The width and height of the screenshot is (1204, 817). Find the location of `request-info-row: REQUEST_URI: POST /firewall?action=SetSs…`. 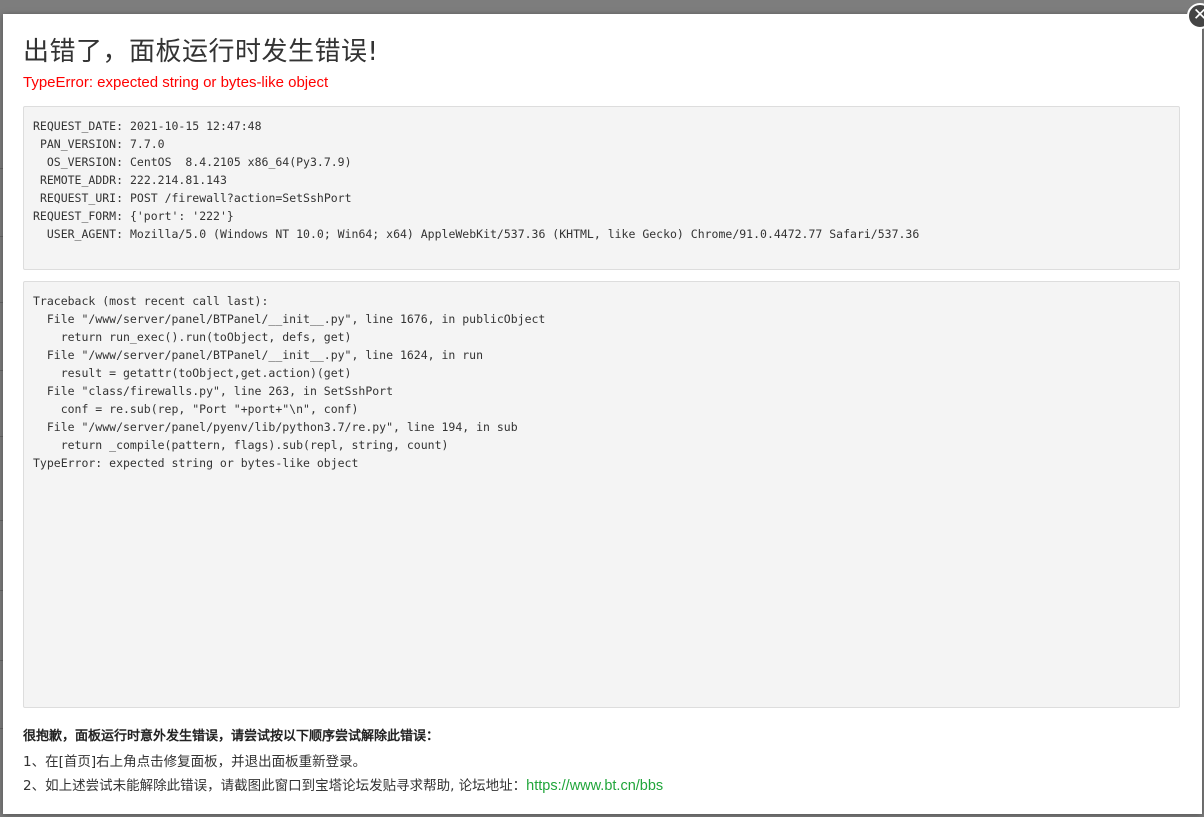

request-info-row: REQUEST_URI: POST /firewall?action=SetSs… is located at coordinates (601, 198).